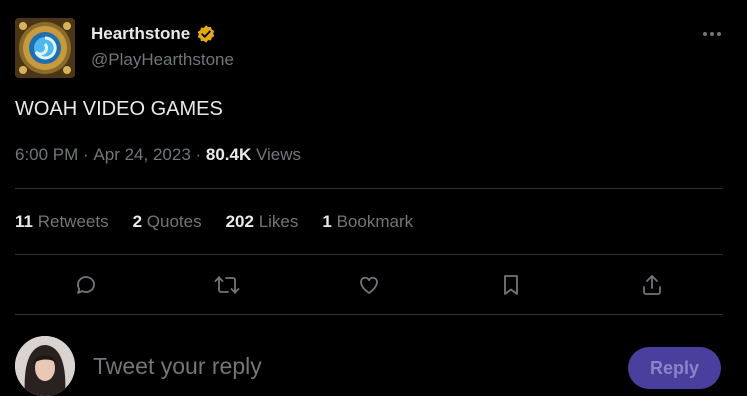 The width and height of the screenshot is (747, 396). I want to click on views-label: Views, so click(276, 154).